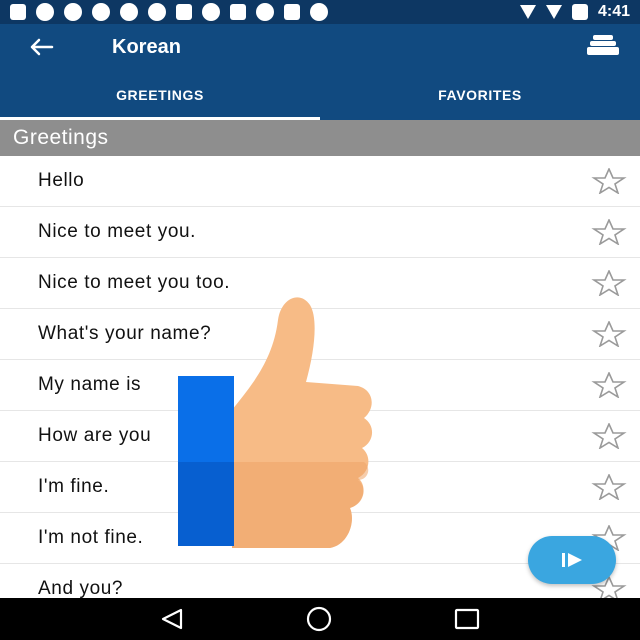 The height and width of the screenshot is (640, 640). I want to click on phrase-text: I'm fine., so click(74, 486).